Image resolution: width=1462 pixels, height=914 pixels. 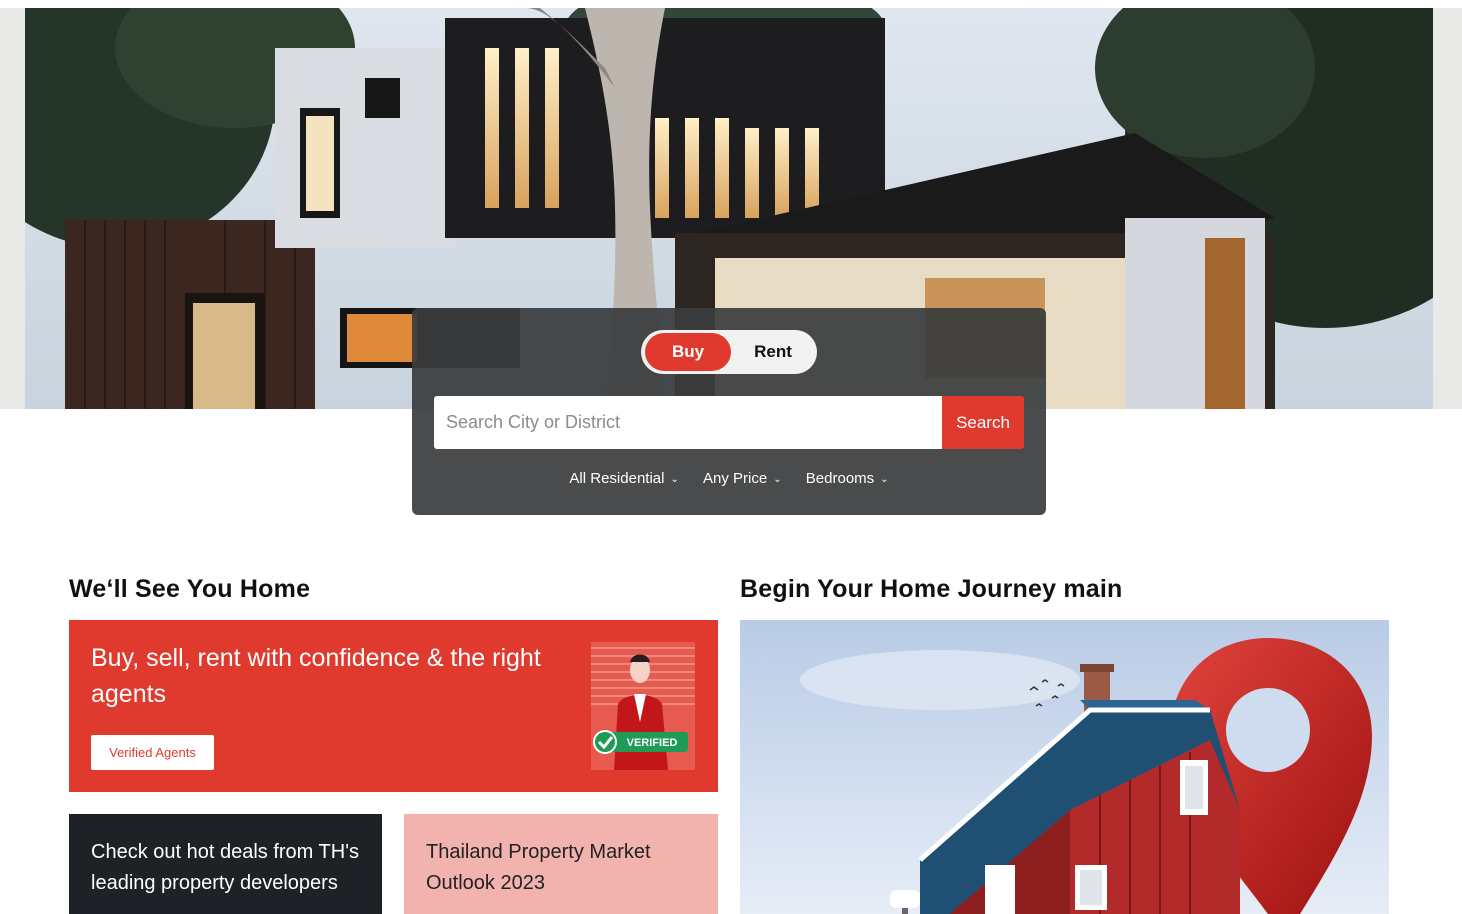 I want to click on market-outlook-card: Thailand Property Market Outlook 2023, so click(x=561, y=864).